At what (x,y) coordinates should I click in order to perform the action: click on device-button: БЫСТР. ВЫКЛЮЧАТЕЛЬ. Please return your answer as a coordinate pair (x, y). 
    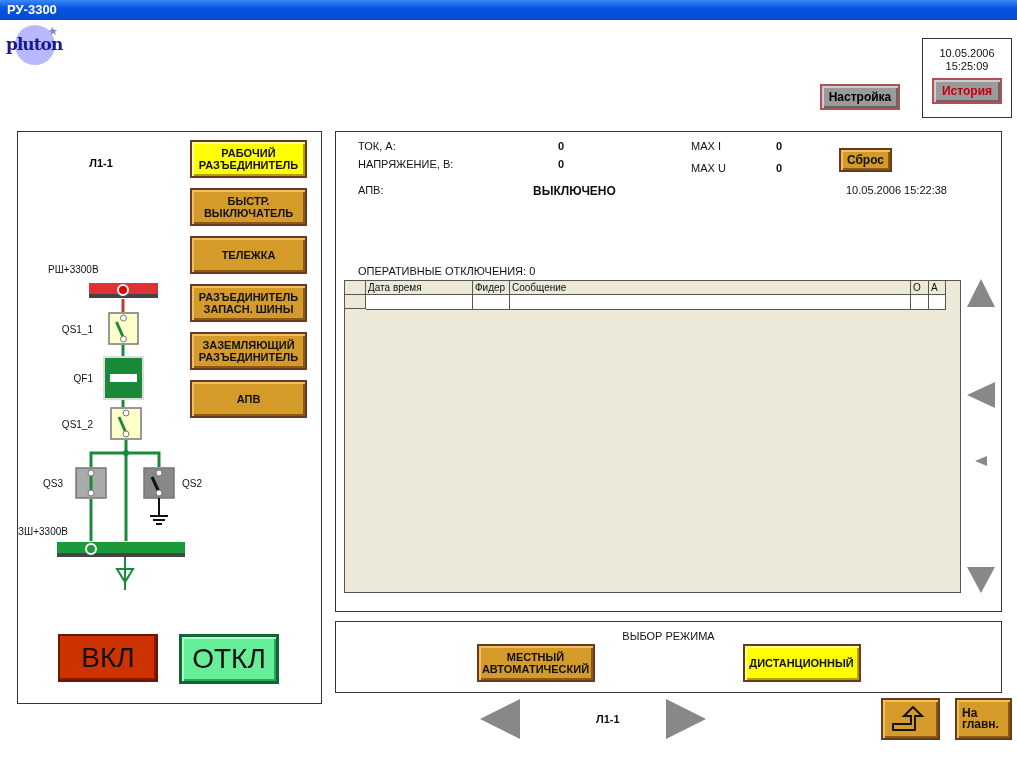
    Looking at the image, I should click on (248, 207).